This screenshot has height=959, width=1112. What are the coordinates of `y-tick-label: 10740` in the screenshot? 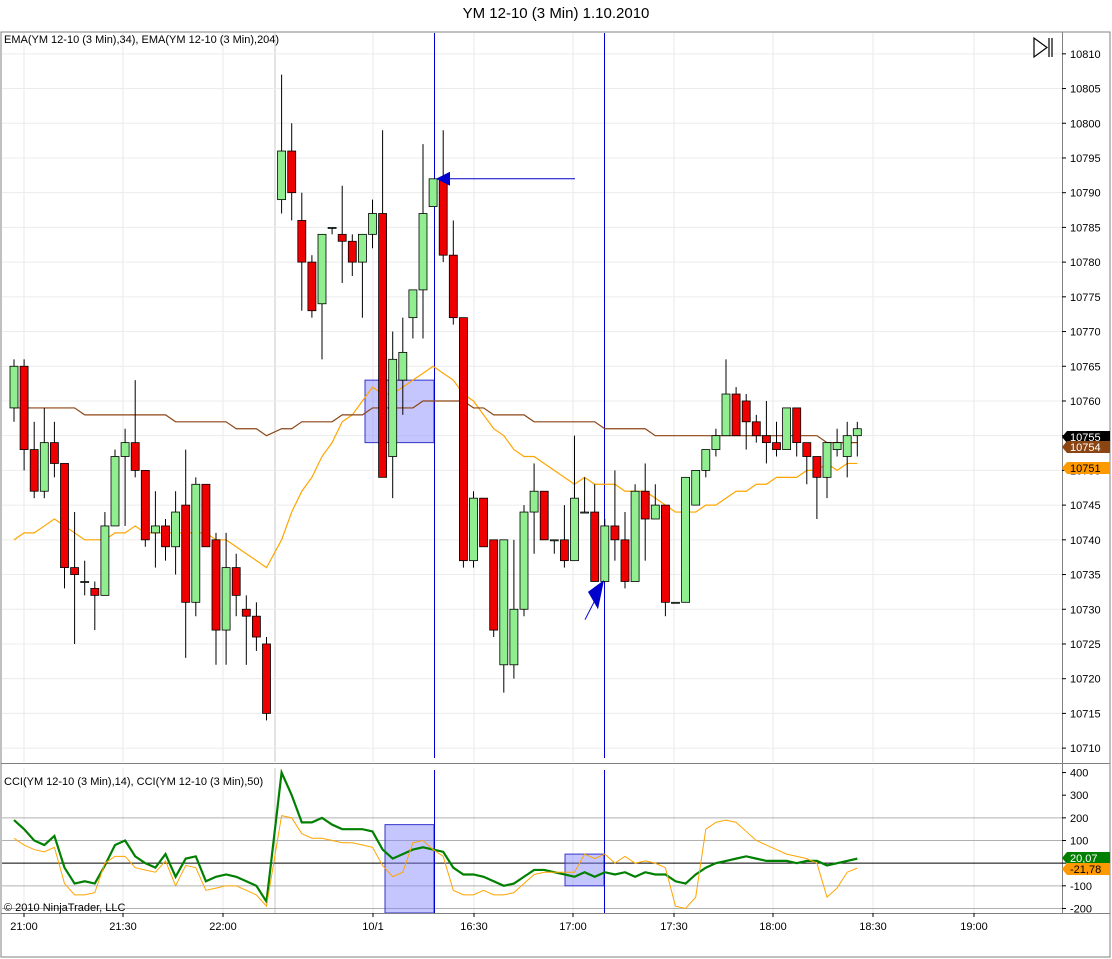 It's located at (1085, 541).